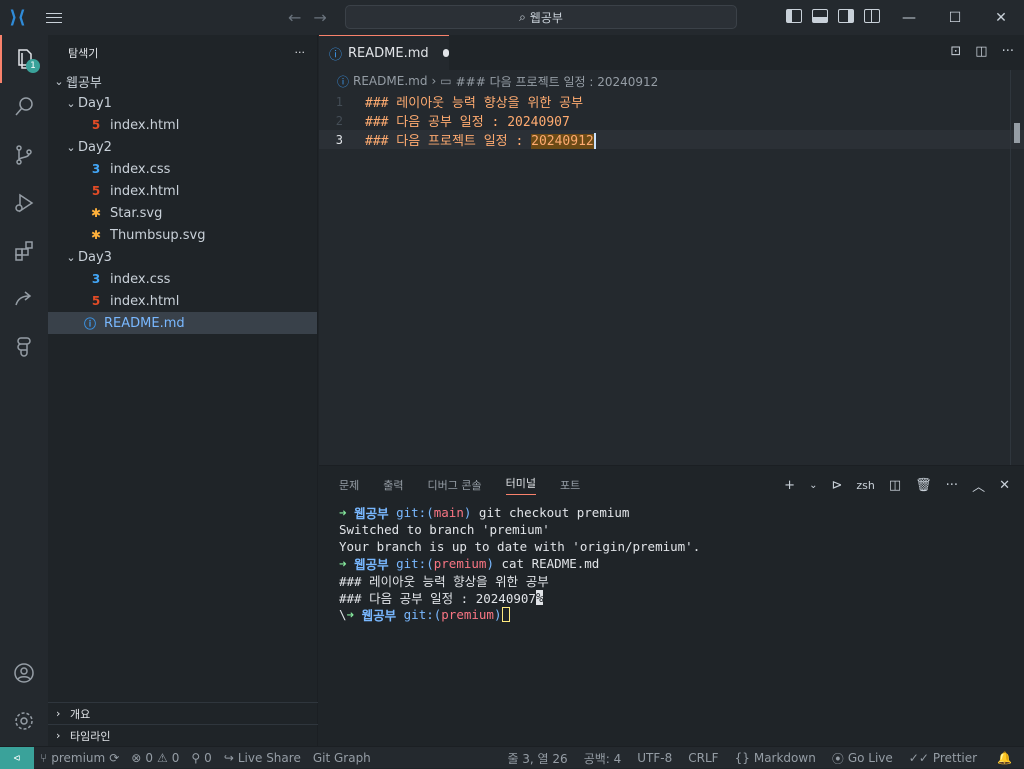 This screenshot has width=1024, height=769. What do you see at coordinates (145, 301) in the screenshot?
I see `tree-label: index.html` at bounding box center [145, 301].